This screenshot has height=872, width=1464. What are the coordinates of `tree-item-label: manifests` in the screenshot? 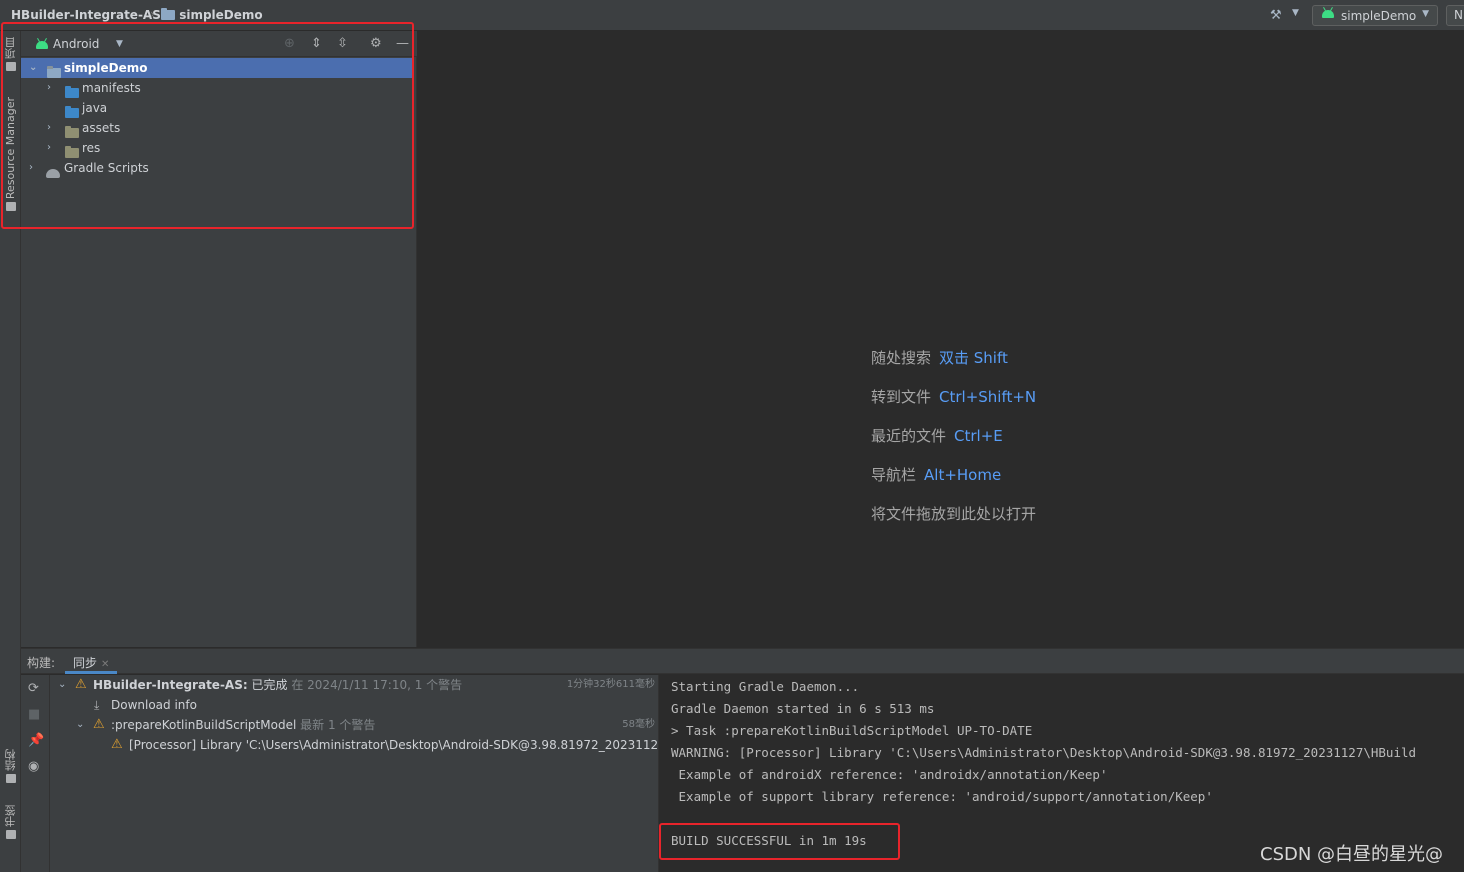 It's located at (111, 88).